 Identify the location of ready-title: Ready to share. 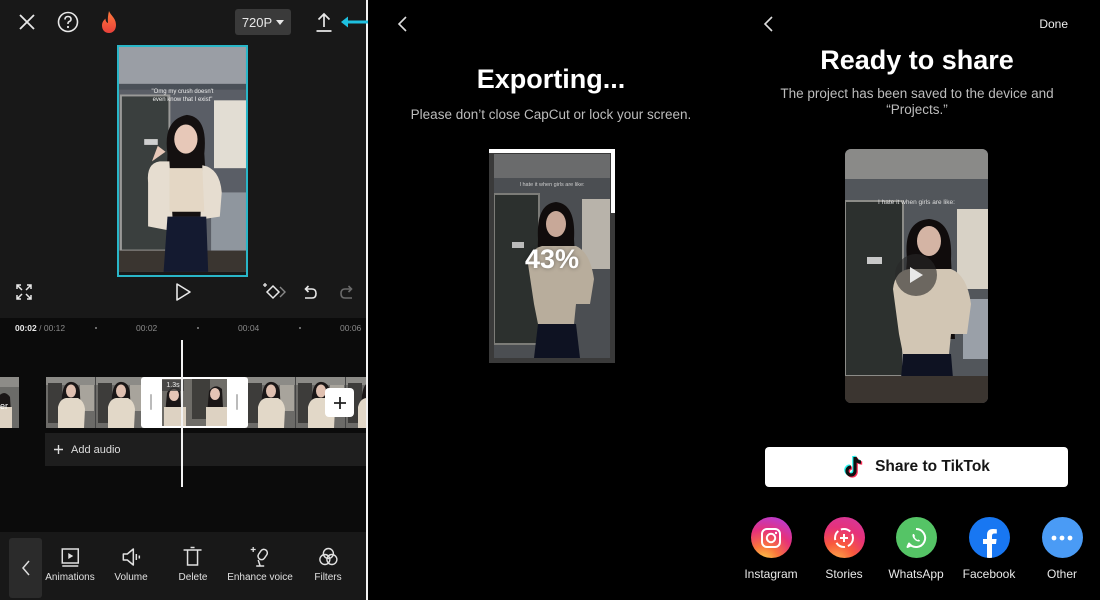
(917, 60).